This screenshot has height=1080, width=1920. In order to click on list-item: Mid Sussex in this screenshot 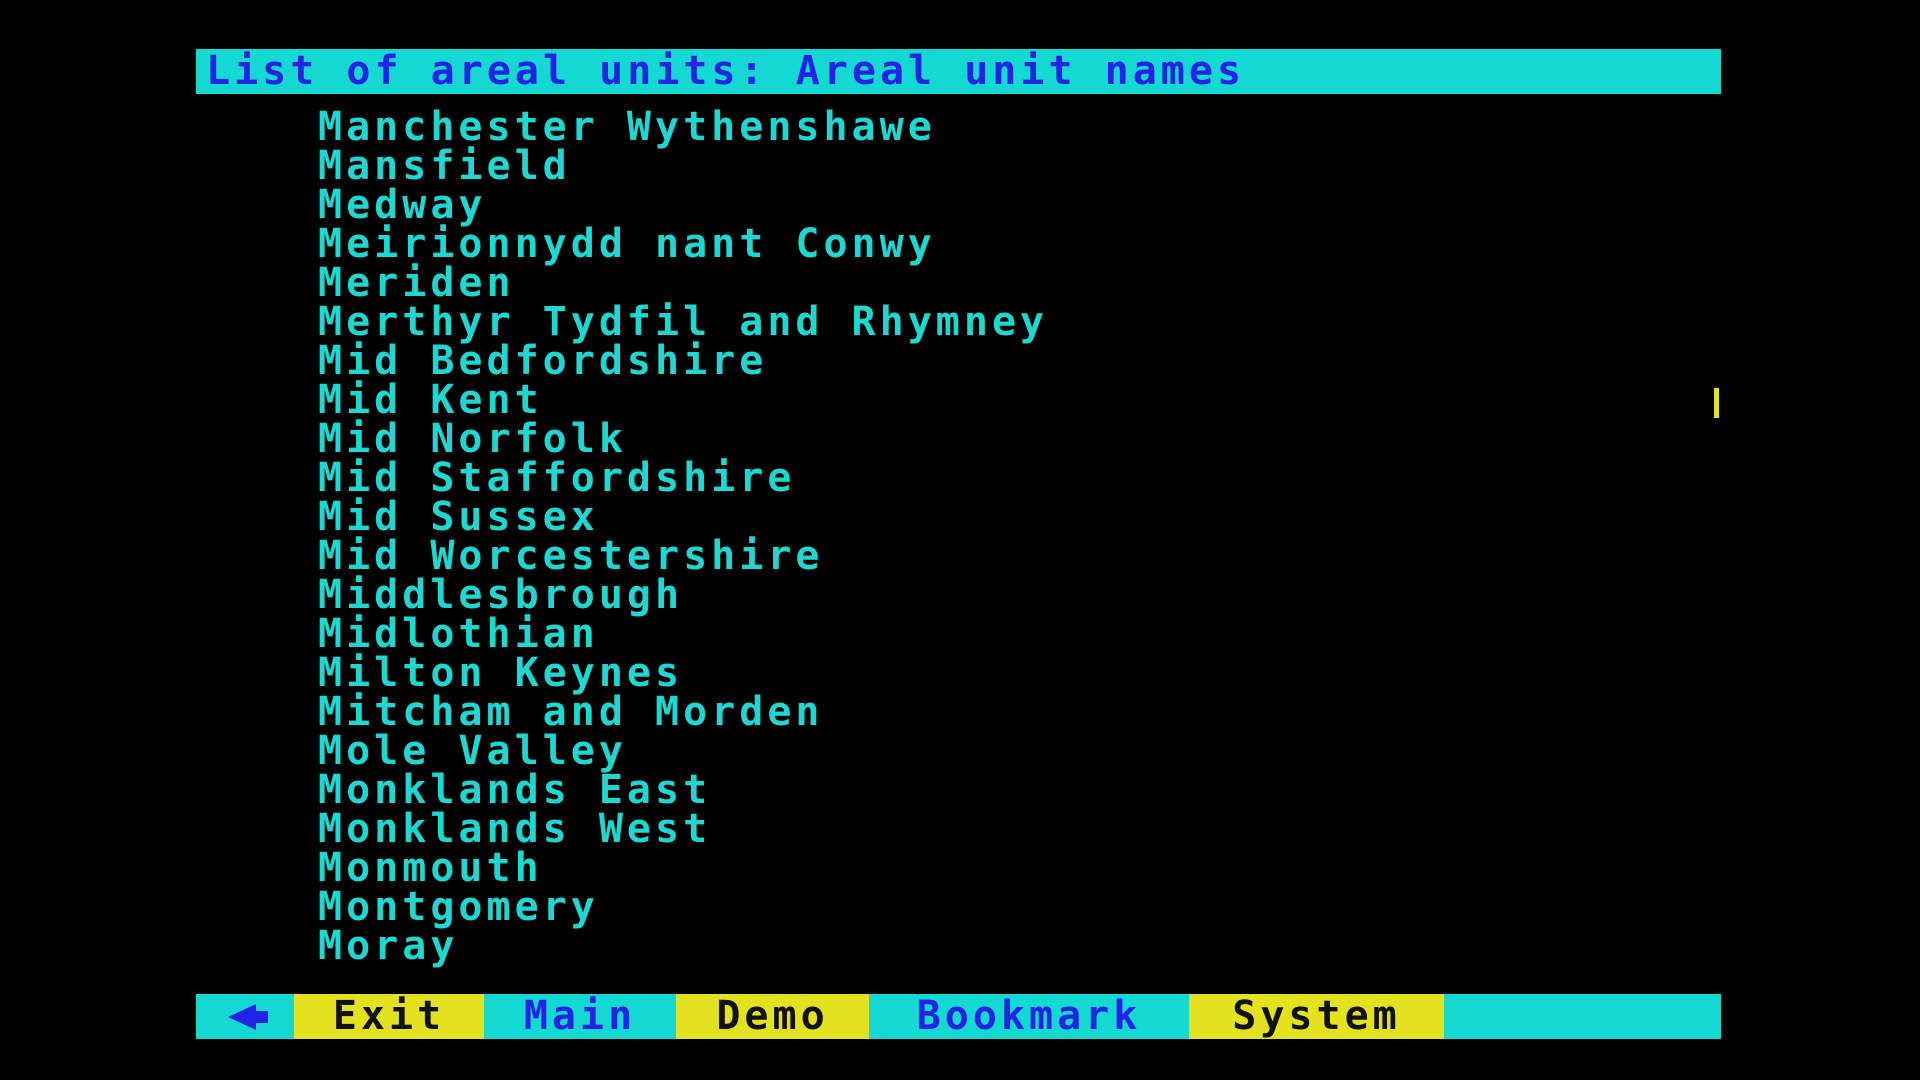, I will do `click(968, 517)`.